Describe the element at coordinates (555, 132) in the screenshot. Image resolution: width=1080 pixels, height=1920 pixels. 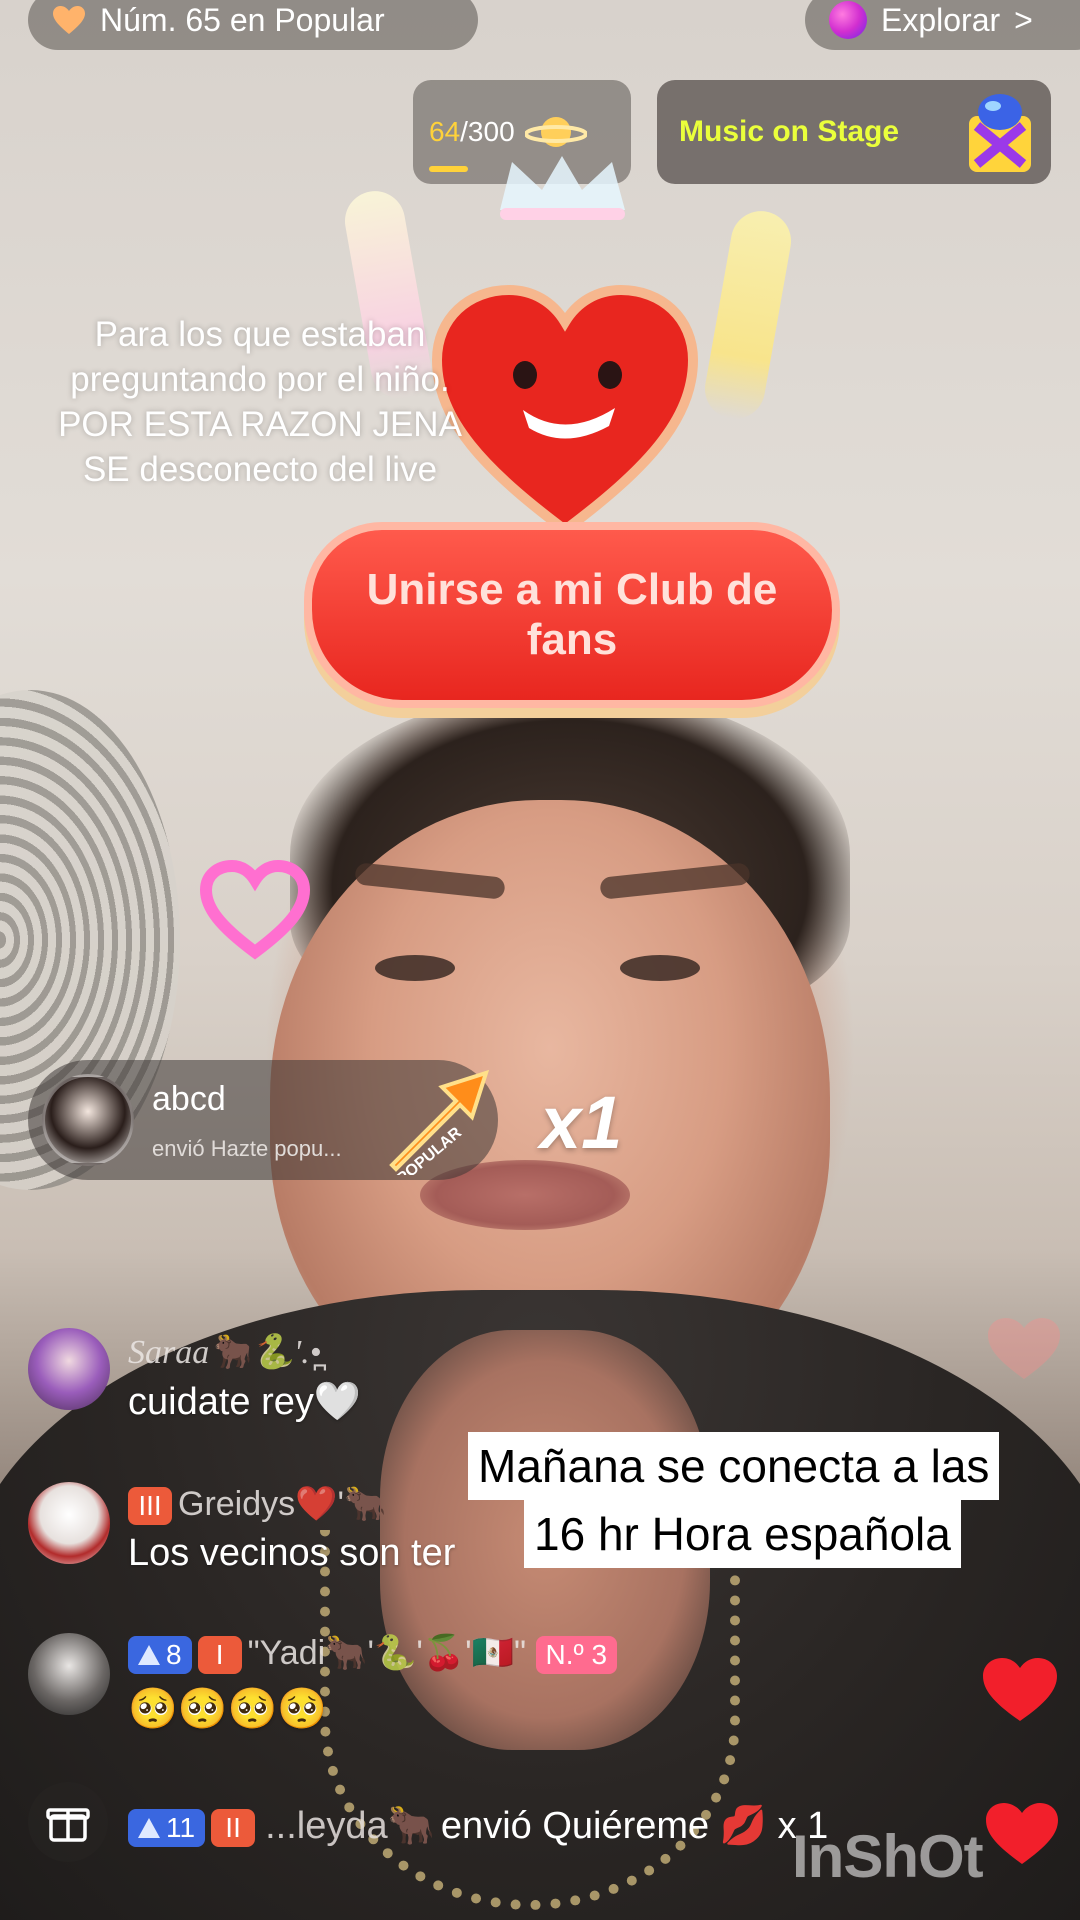
I see `planet-icon` at that location.